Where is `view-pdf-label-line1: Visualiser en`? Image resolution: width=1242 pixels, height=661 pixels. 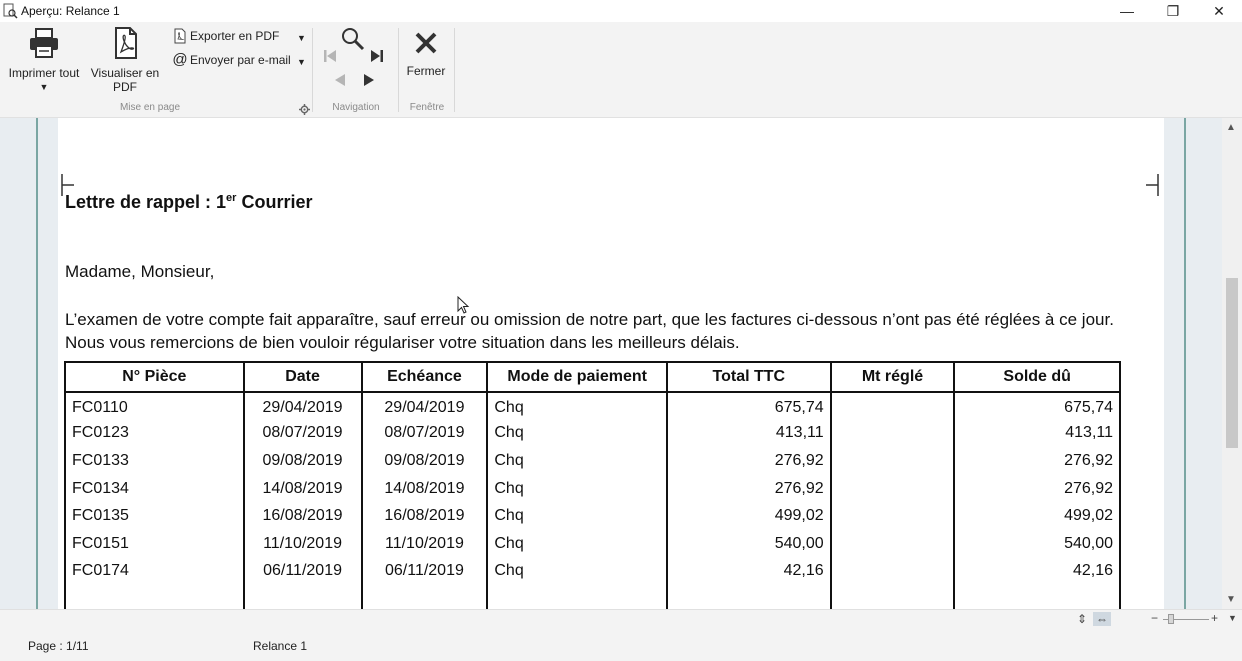
view-pdf-label-line1: Visualiser en is located at coordinates (125, 73).